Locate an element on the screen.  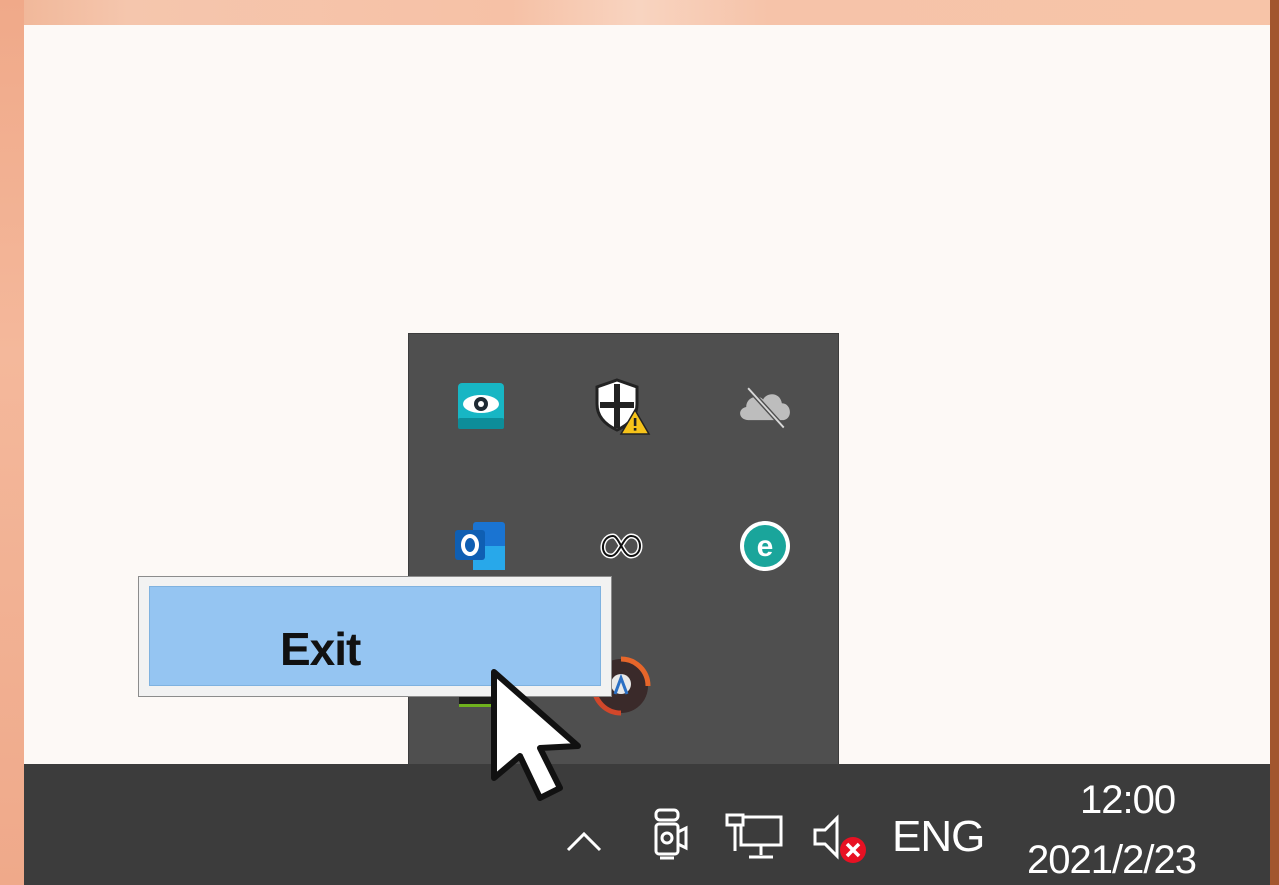
eset-icon: e is located at coordinates (765, 546).